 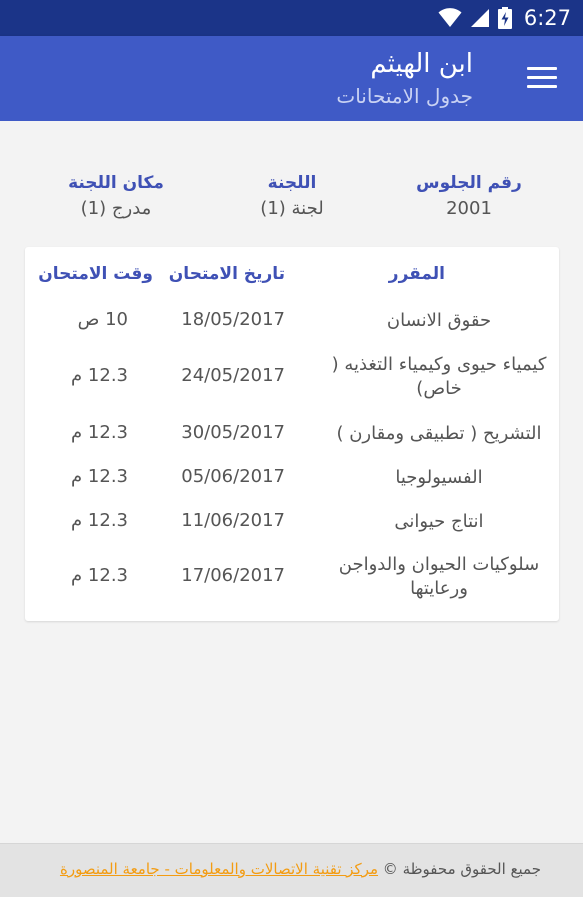 I want to click on seat-number-label: رقم الجلوس, so click(x=469, y=183).